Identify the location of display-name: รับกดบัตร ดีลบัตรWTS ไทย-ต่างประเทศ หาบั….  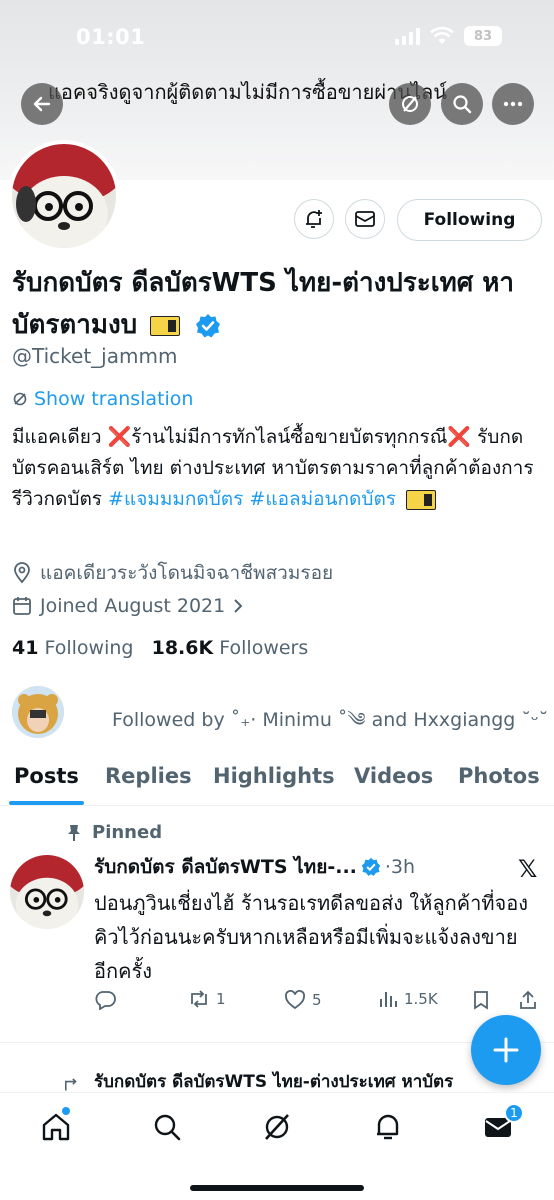
(277, 304).